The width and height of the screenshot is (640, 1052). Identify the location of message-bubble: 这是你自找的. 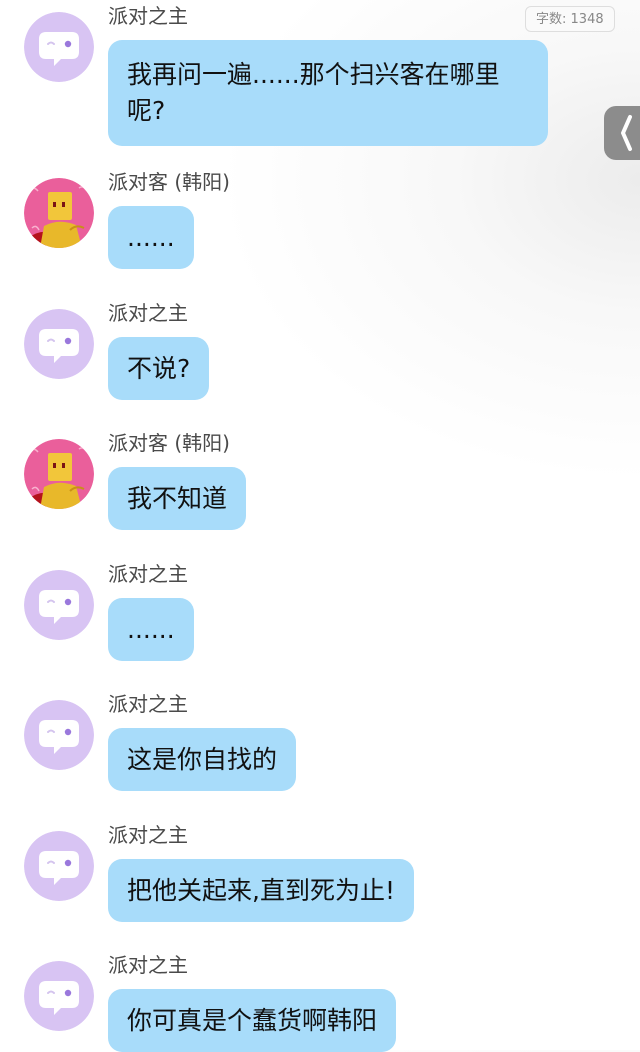
(202, 759).